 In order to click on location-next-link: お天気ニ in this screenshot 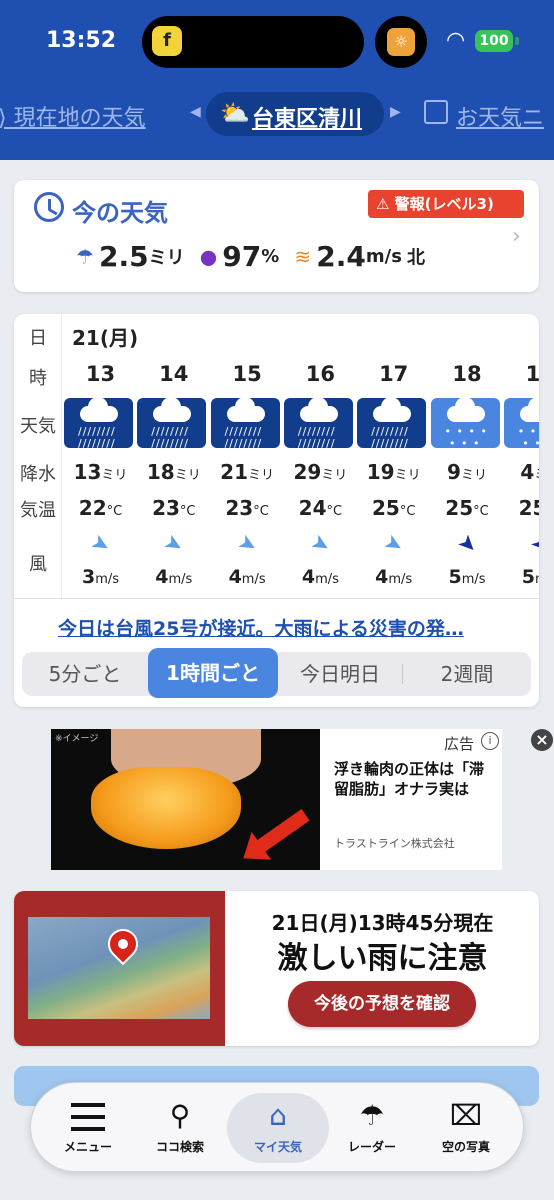, I will do `click(500, 116)`.